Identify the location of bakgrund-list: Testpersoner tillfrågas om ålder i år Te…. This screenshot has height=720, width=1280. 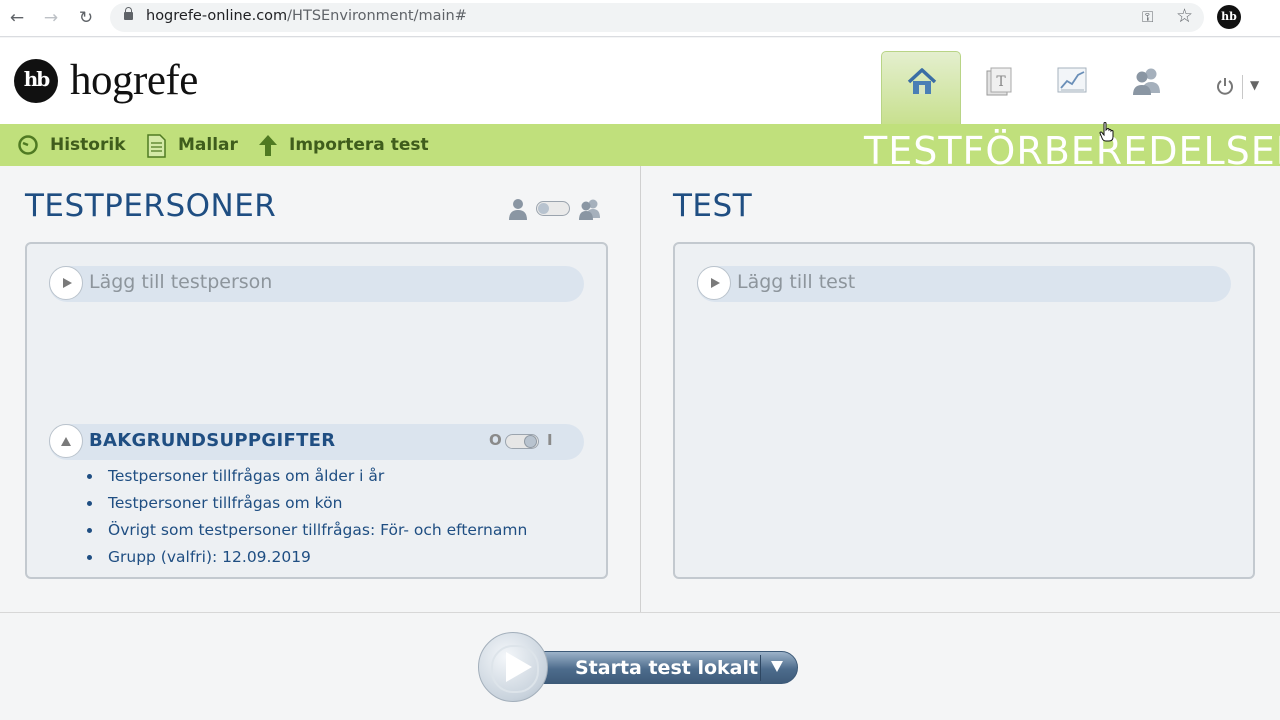
(307, 519).